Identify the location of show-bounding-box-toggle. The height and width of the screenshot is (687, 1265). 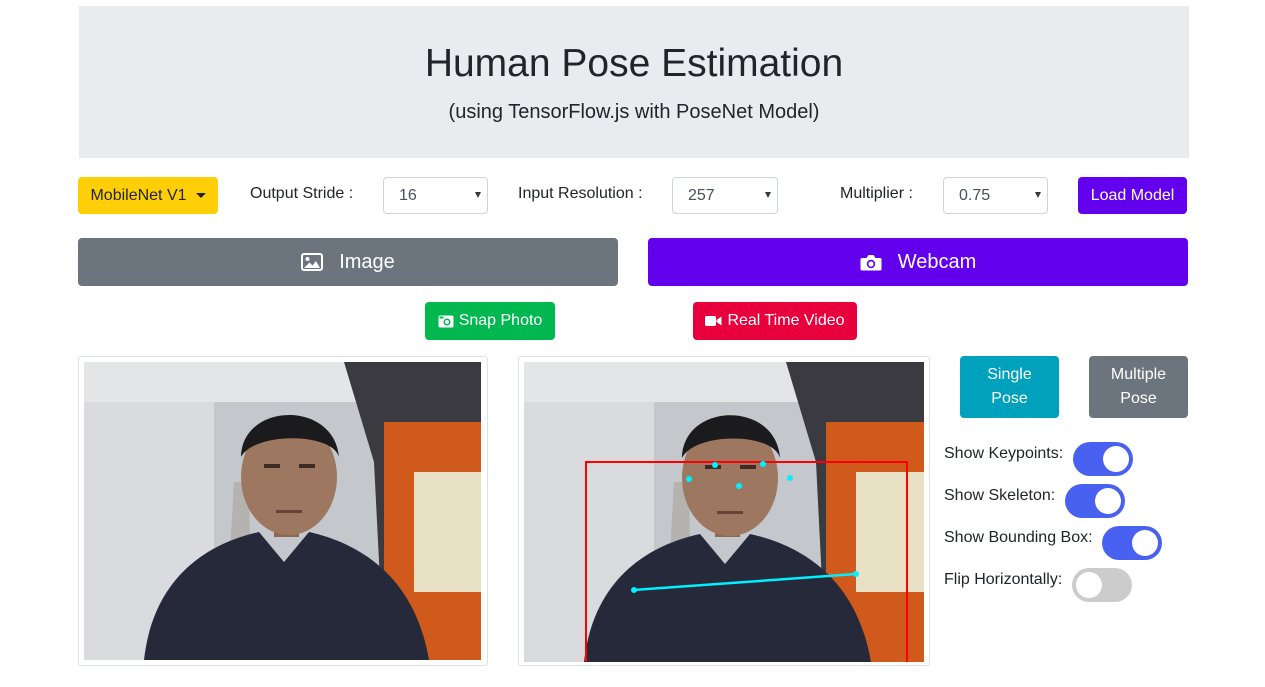
(1132, 543).